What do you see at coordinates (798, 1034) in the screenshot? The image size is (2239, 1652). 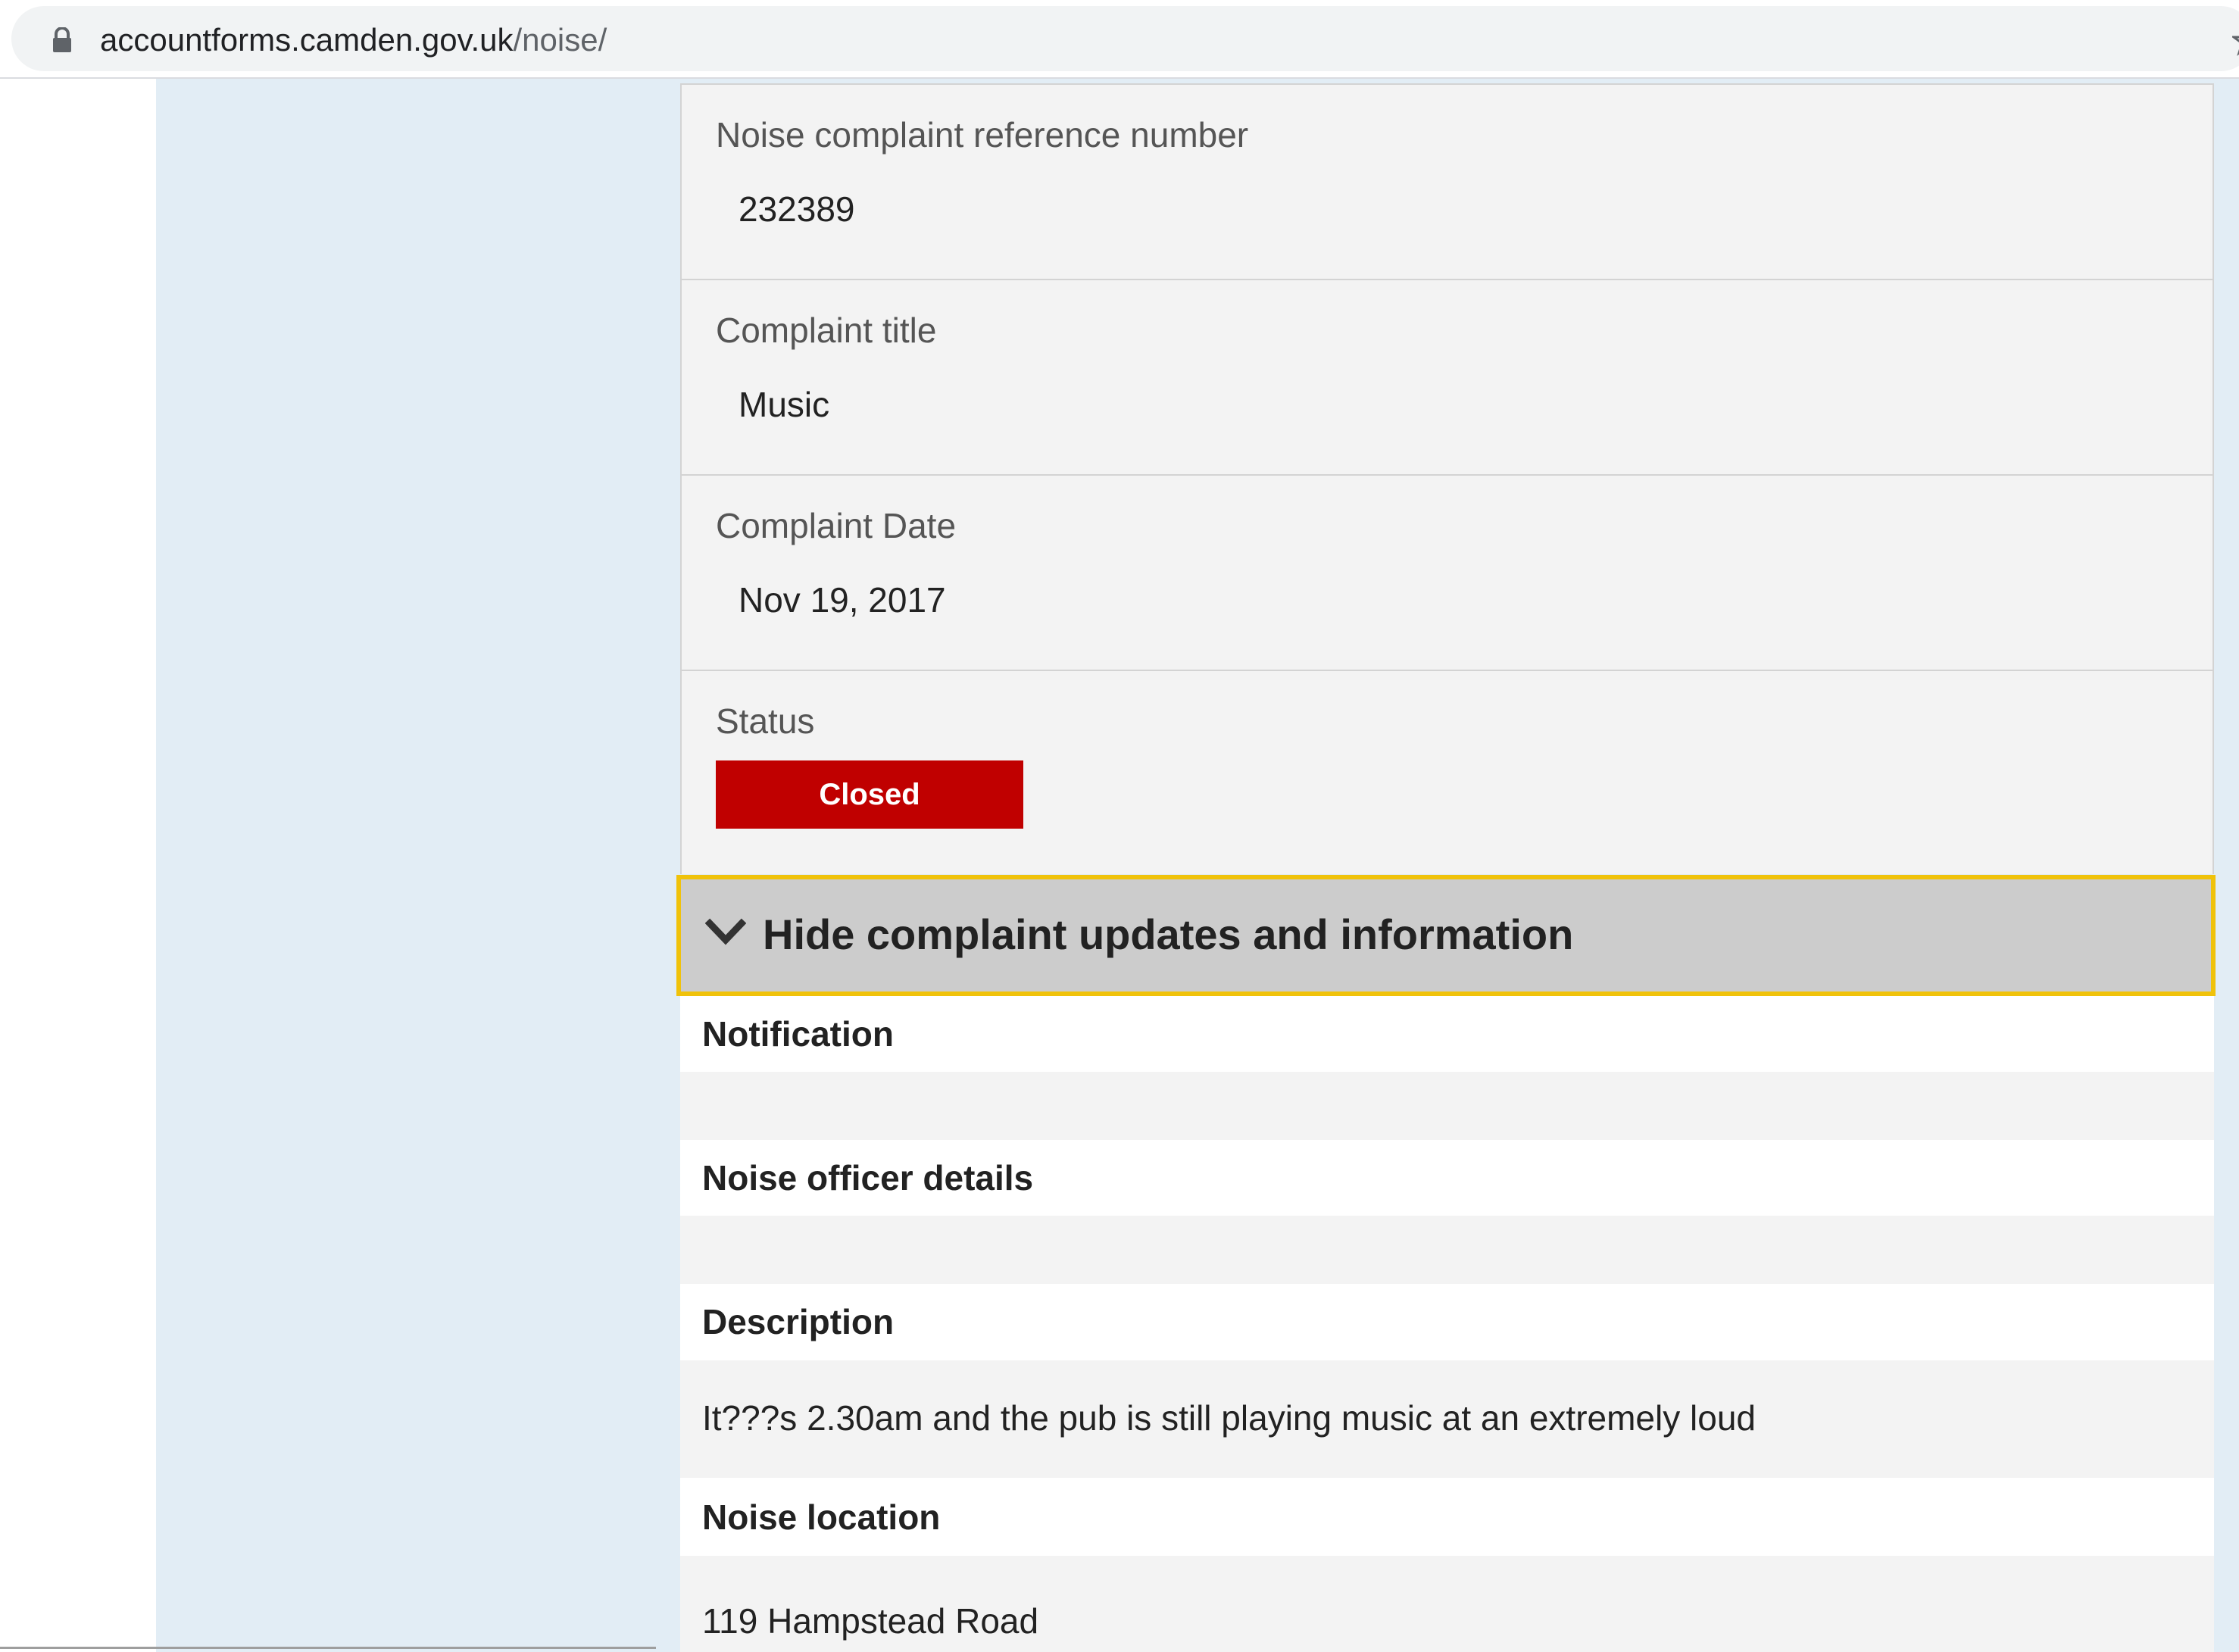 I see `notification-heading: Notification` at bounding box center [798, 1034].